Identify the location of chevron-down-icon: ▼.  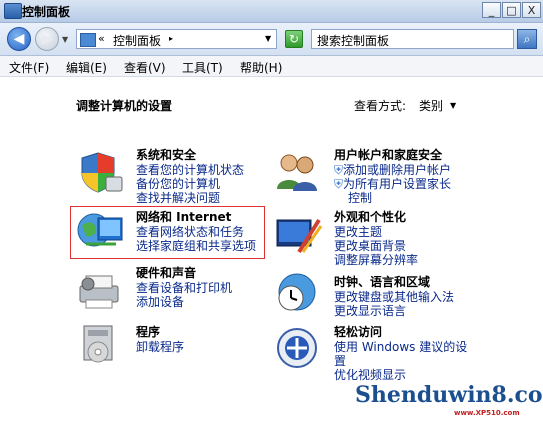
(453, 105).